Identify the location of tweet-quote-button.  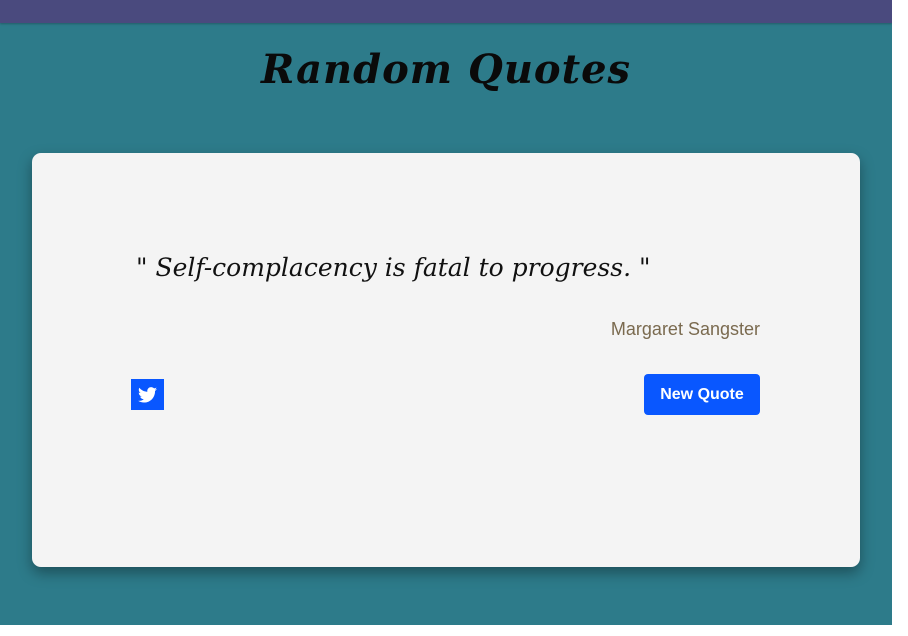
(147, 394).